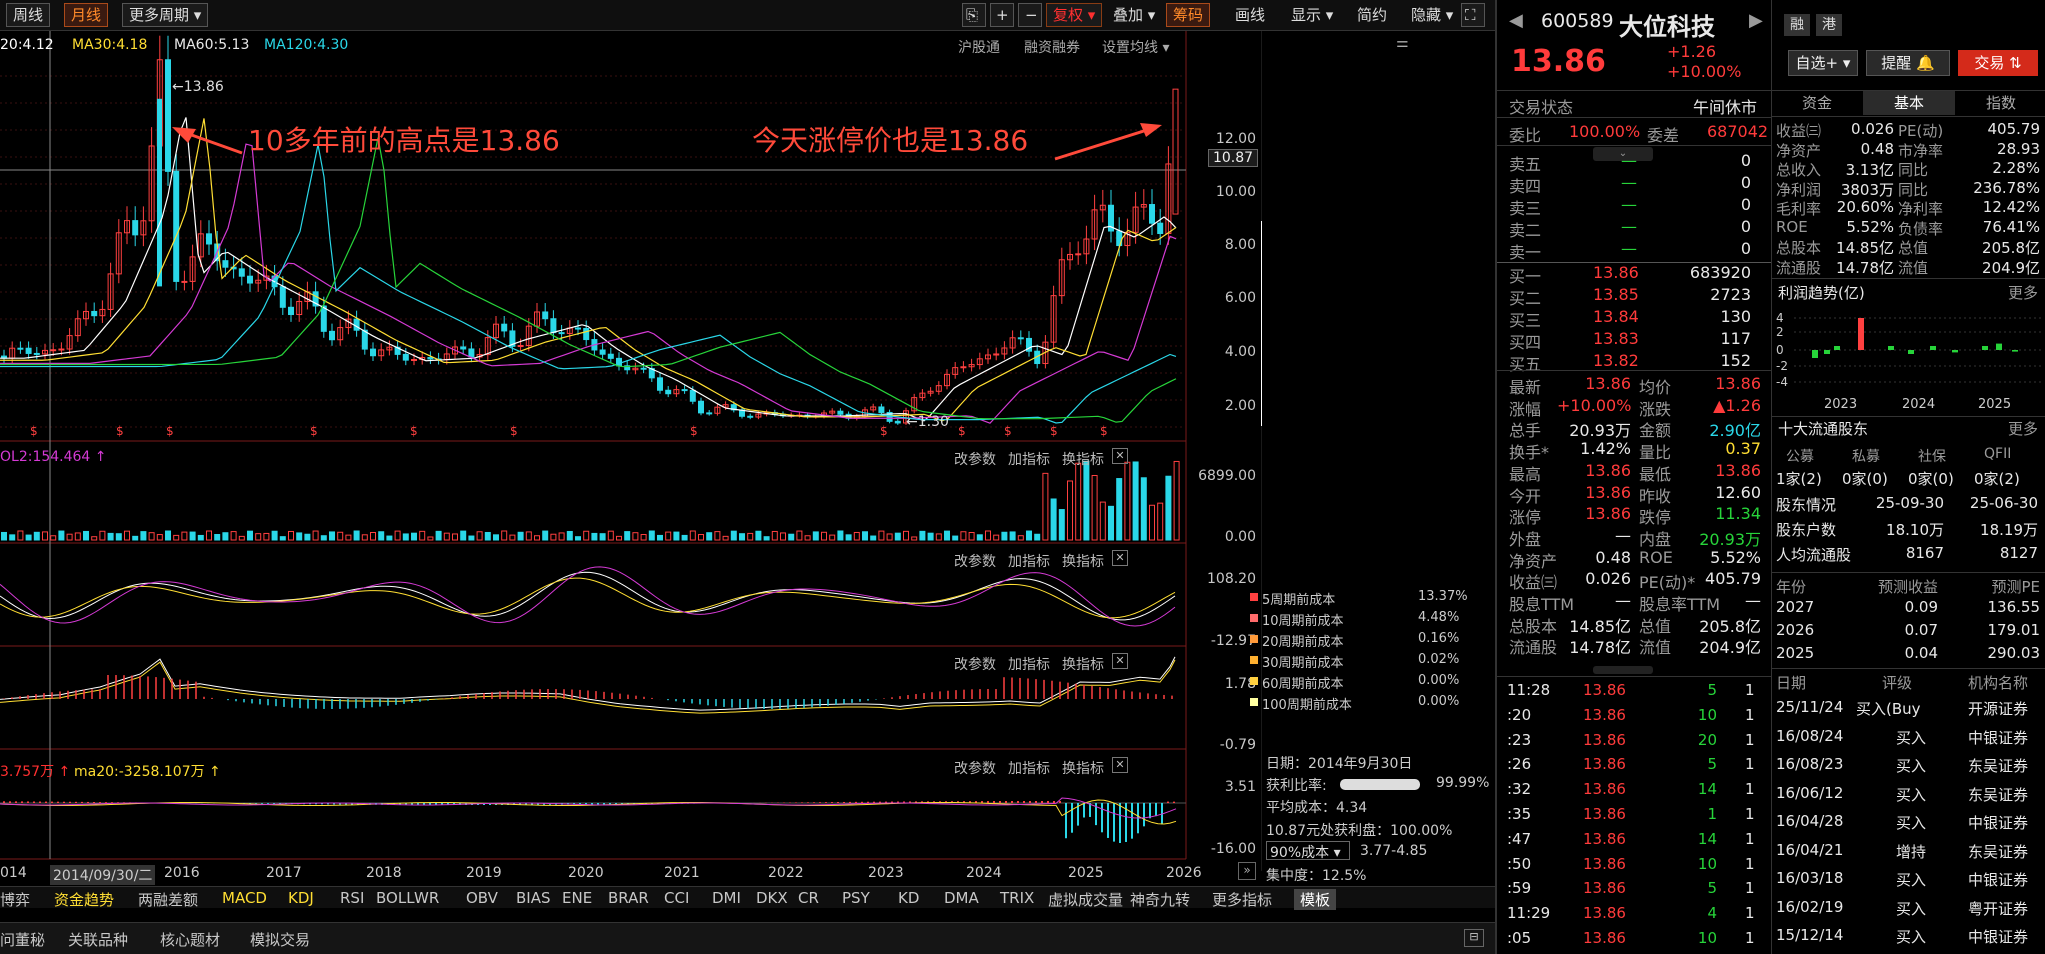  I want to click on plus-icon: +, so click(1002, 15).